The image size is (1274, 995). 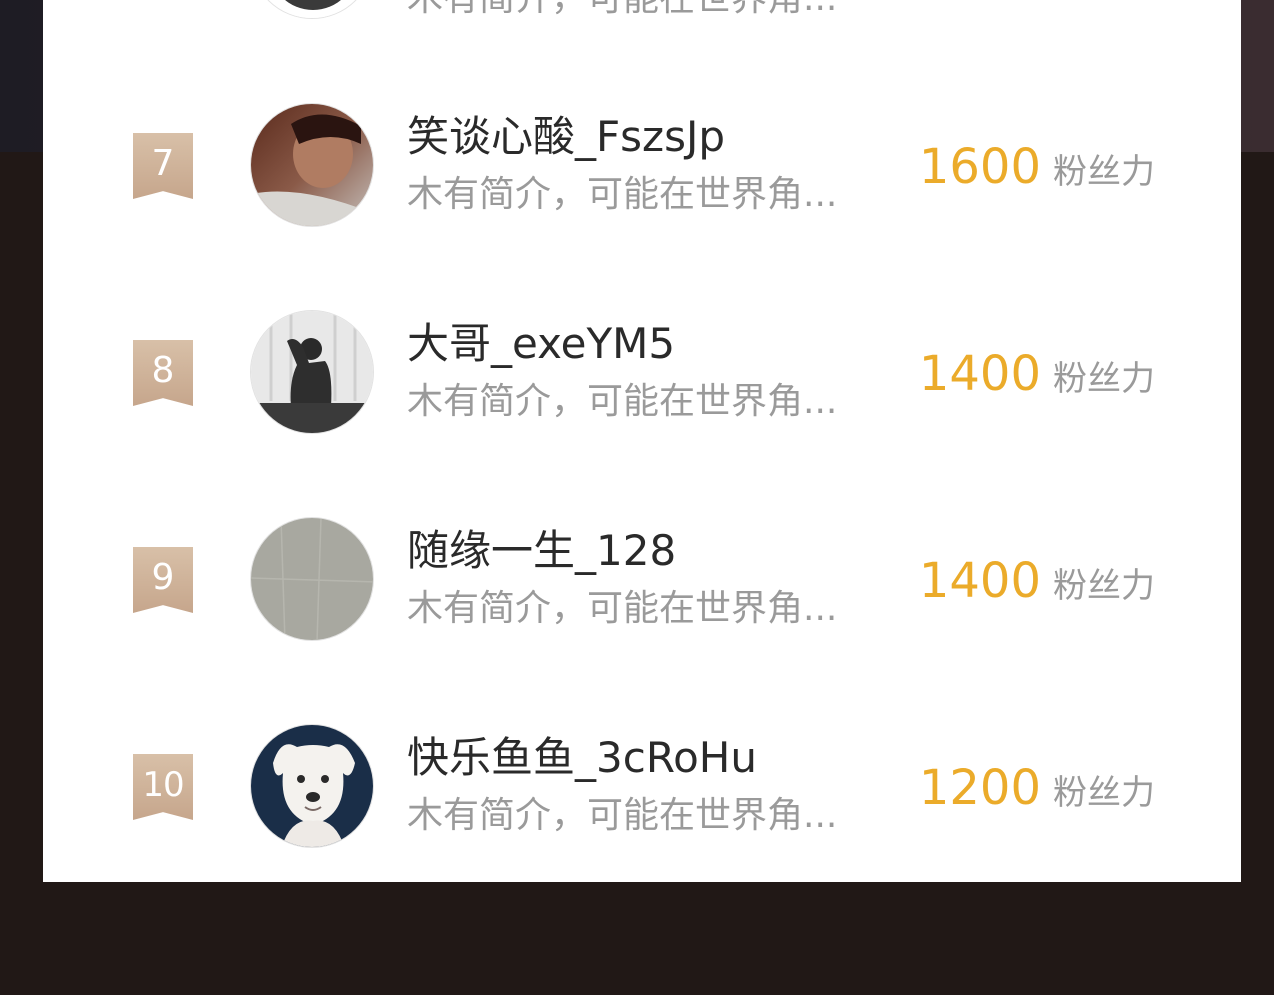 I want to click on user-name: 笑谈心酸_FszsJp, so click(x=566, y=137).